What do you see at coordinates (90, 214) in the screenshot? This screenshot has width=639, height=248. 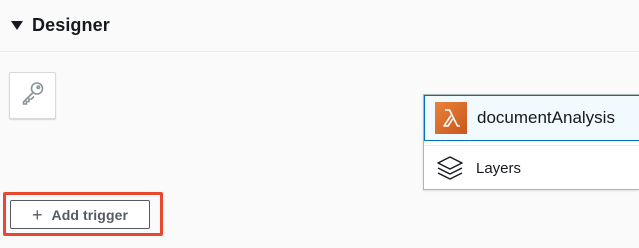 I see `add-trigger-label: Add trigger` at bounding box center [90, 214].